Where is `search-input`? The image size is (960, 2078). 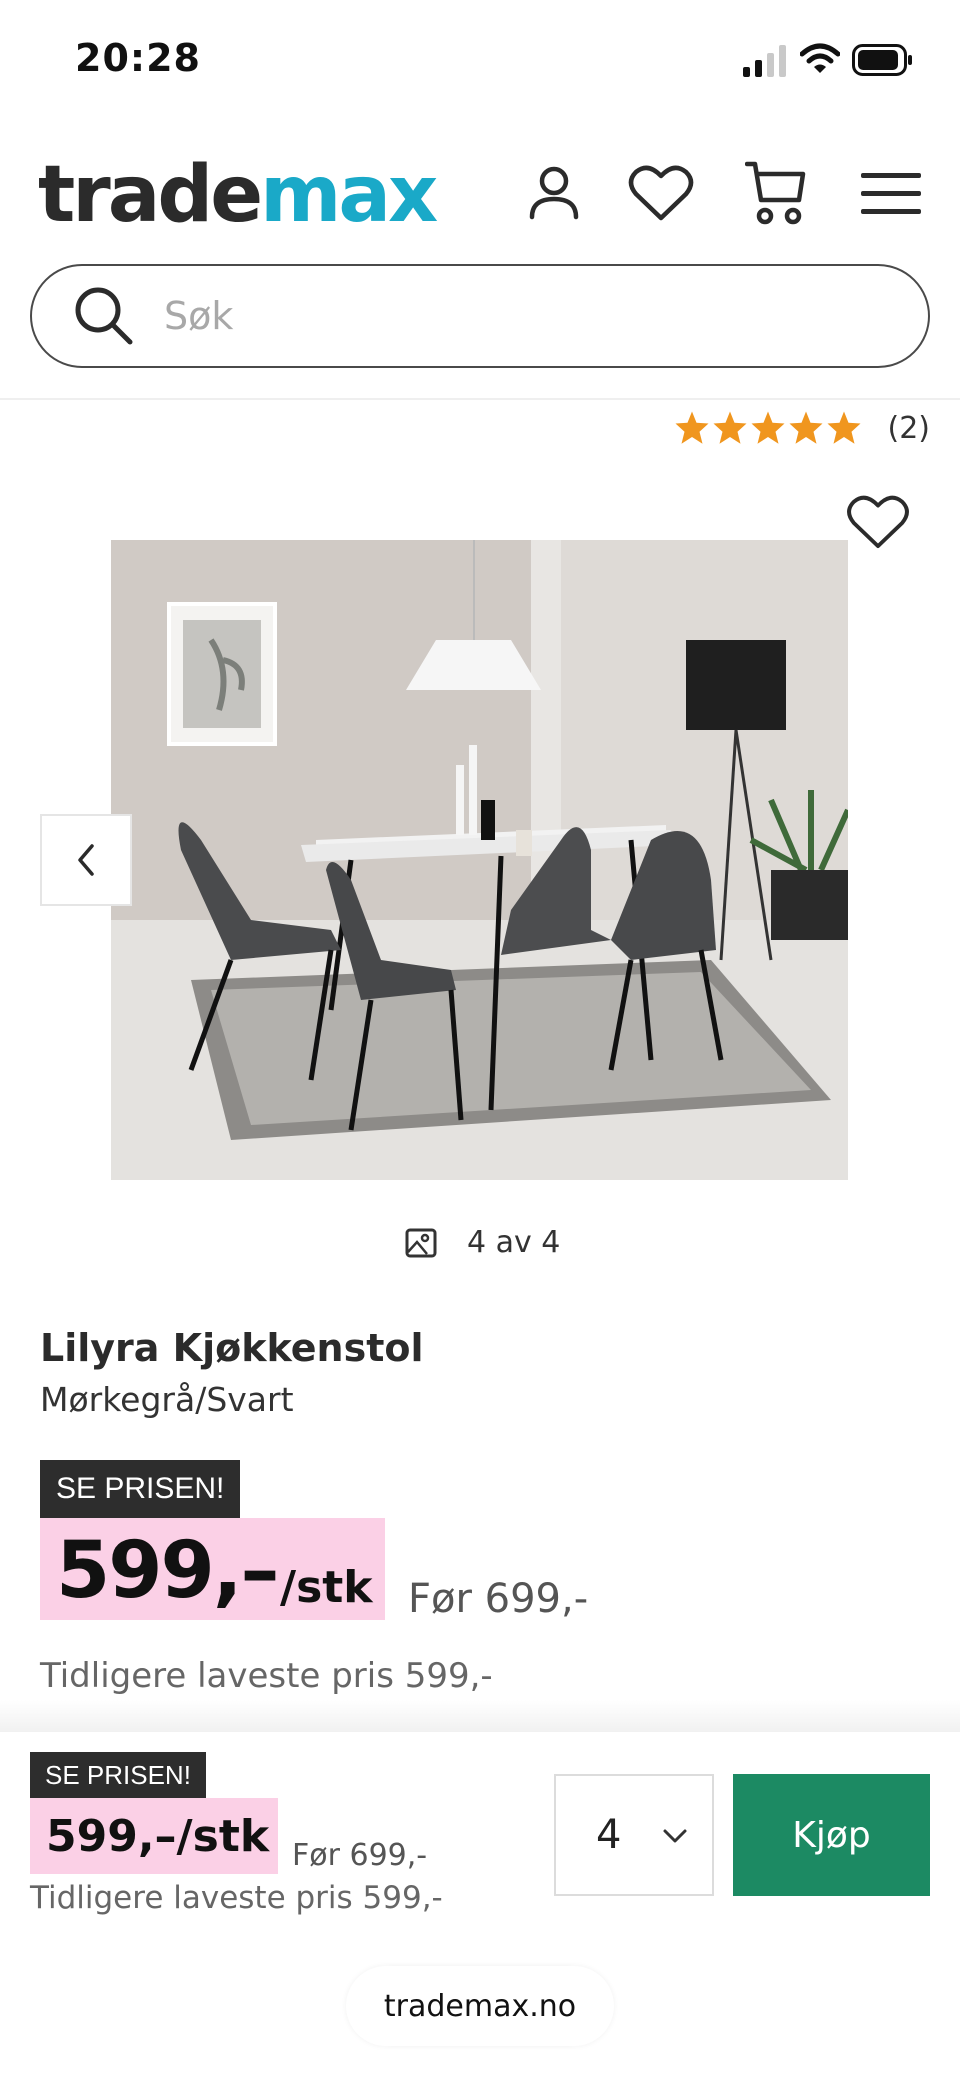 search-input is located at coordinates (514, 316).